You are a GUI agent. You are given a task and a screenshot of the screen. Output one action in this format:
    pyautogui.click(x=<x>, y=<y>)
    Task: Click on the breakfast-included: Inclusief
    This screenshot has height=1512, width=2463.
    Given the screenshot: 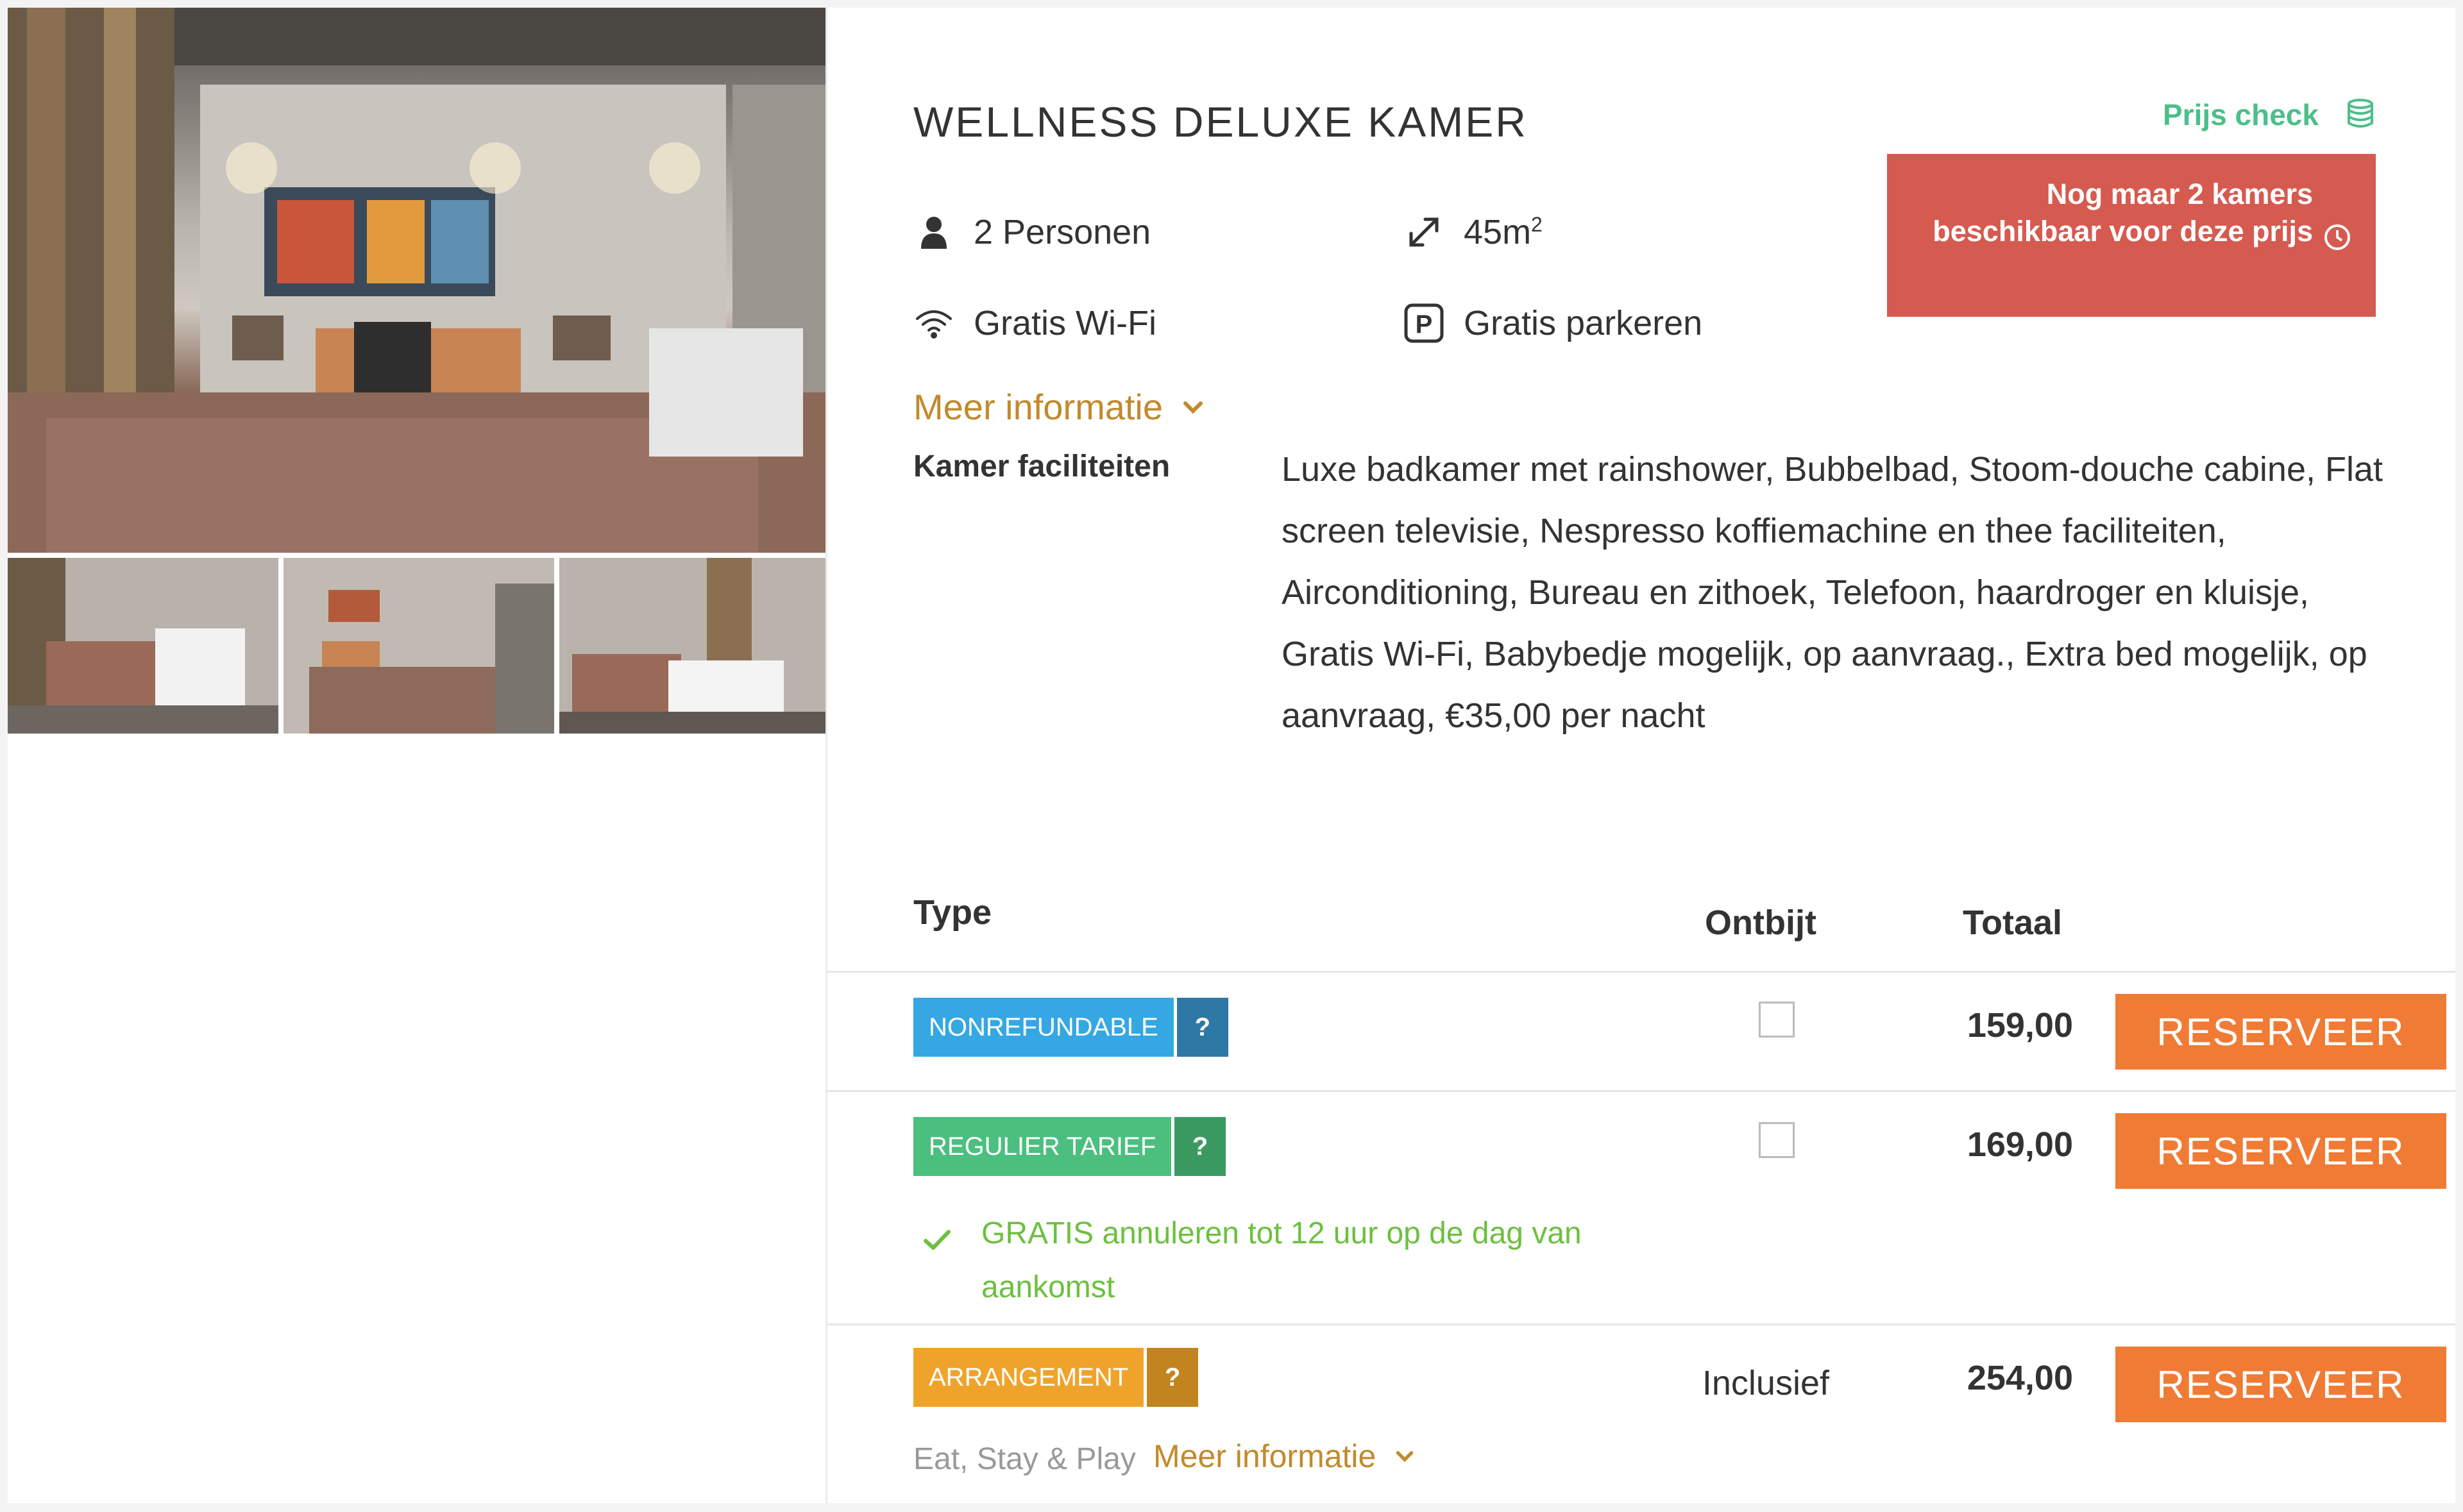 What is the action you would take?
    pyautogui.click(x=1765, y=1383)
    